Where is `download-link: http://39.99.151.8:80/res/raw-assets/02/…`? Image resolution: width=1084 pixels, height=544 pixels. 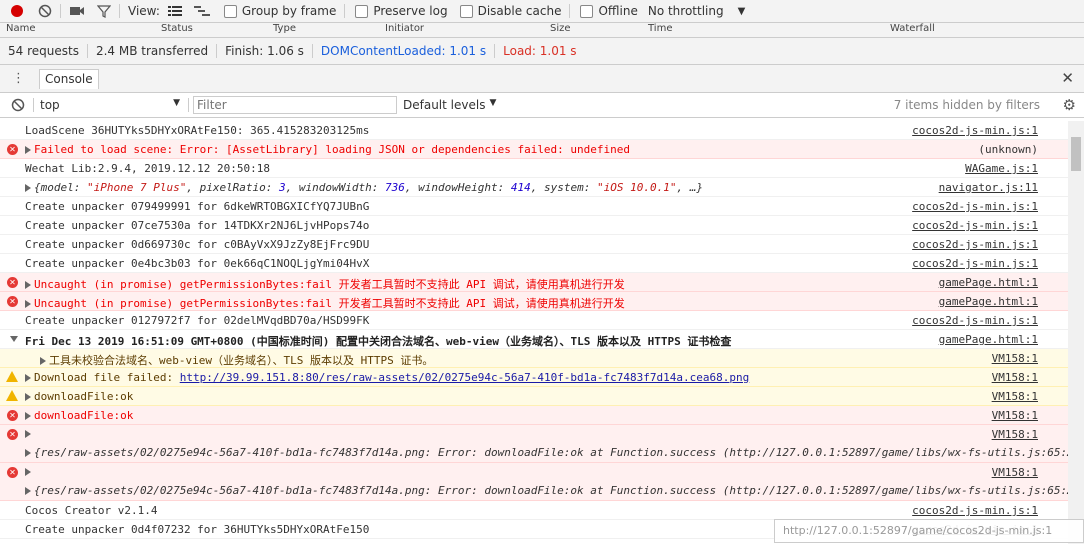 download-link: http://39.99.151.8:80/res/raw-assets/02/… is located at coordinates (465, 377).